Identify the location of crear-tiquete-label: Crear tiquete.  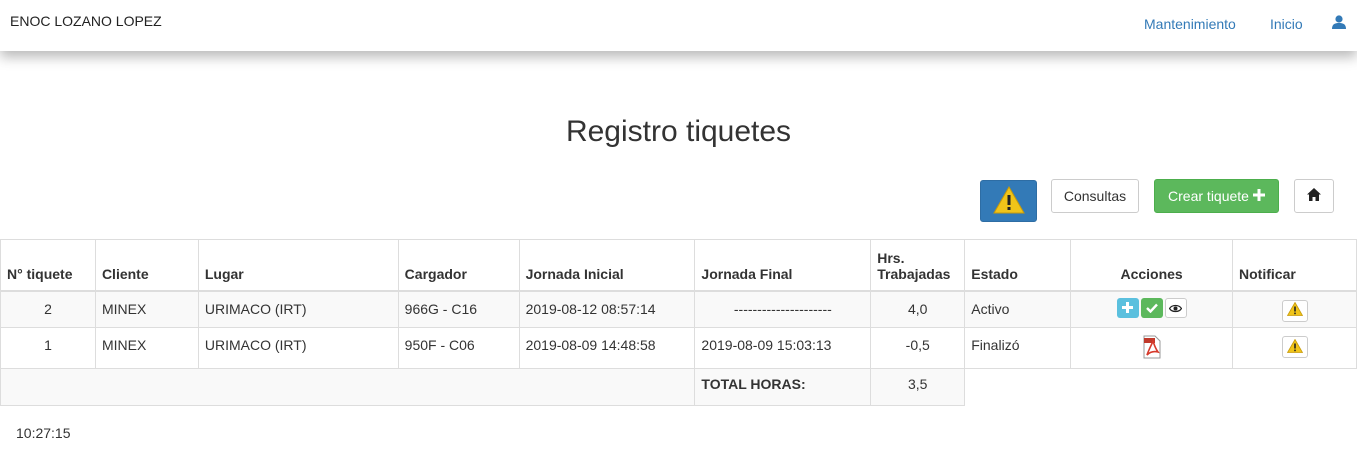
(1208, 196).